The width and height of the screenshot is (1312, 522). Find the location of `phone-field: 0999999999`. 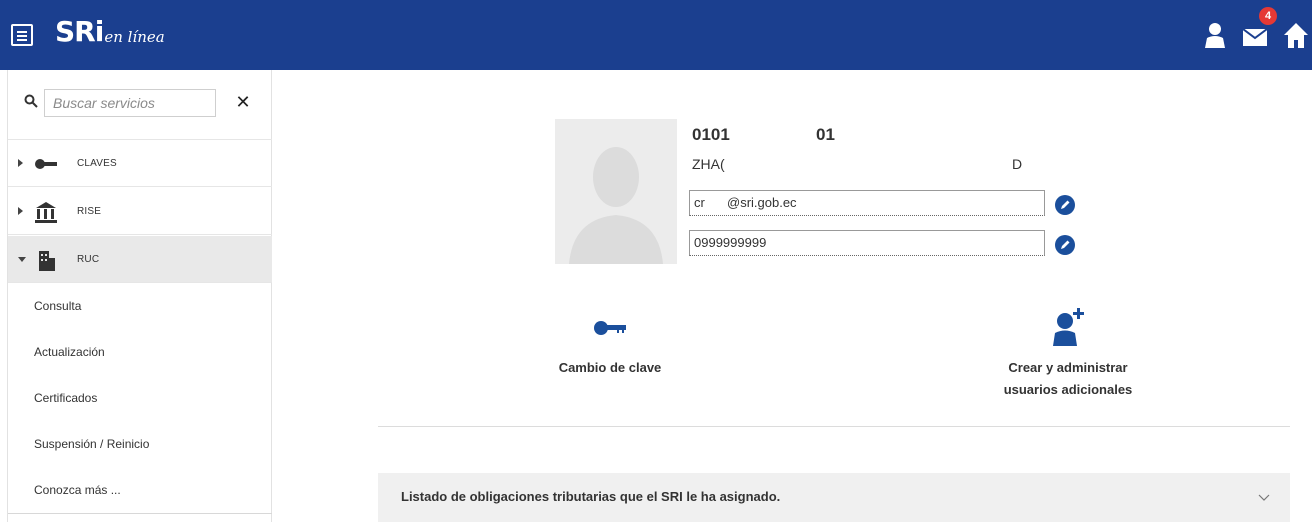

phone-field: 0999999999 is located at coordinates (867, 243).